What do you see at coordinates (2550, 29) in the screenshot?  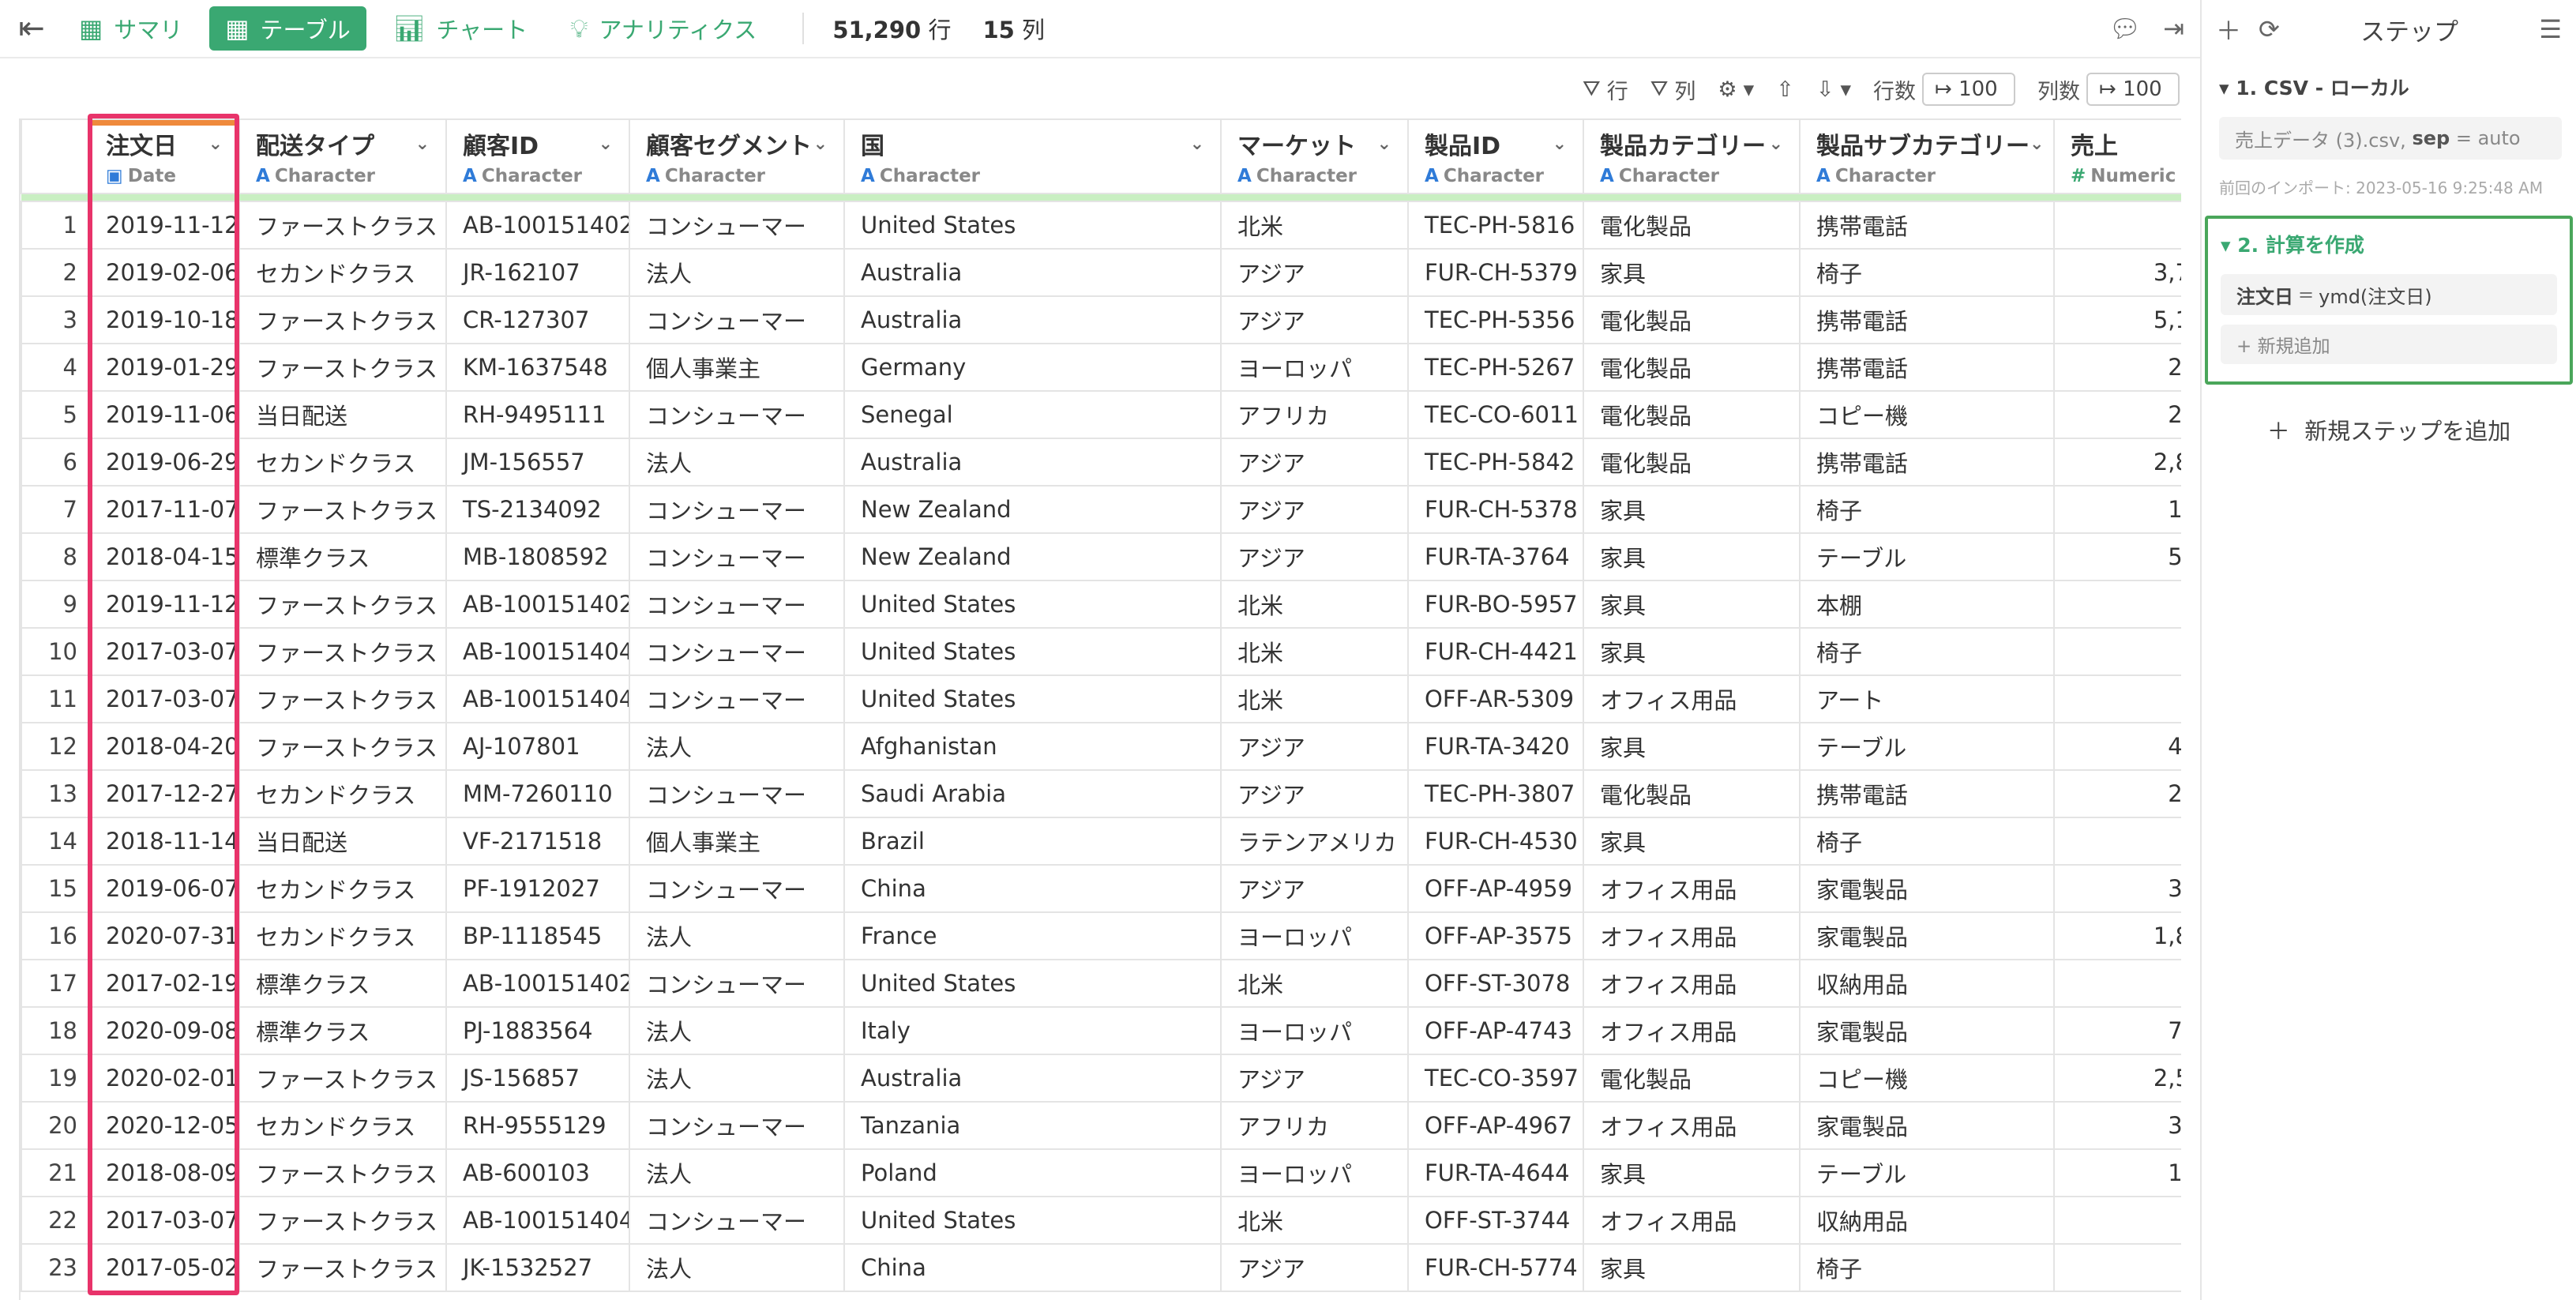 I see `sliders-icon: ☰` at bounding box center [2550, 29].